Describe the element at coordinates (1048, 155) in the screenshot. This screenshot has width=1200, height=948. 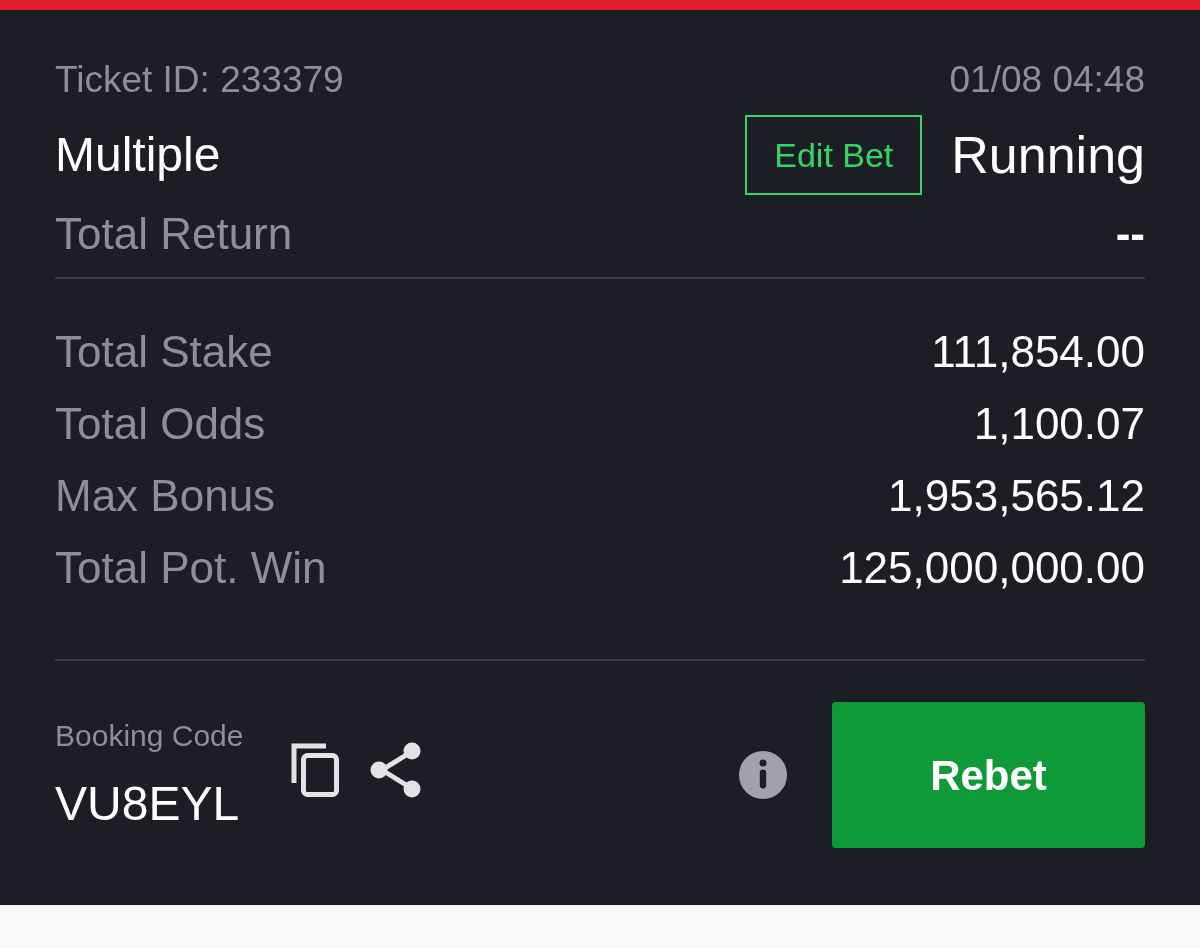
I see `bet-status: Running` at that location.